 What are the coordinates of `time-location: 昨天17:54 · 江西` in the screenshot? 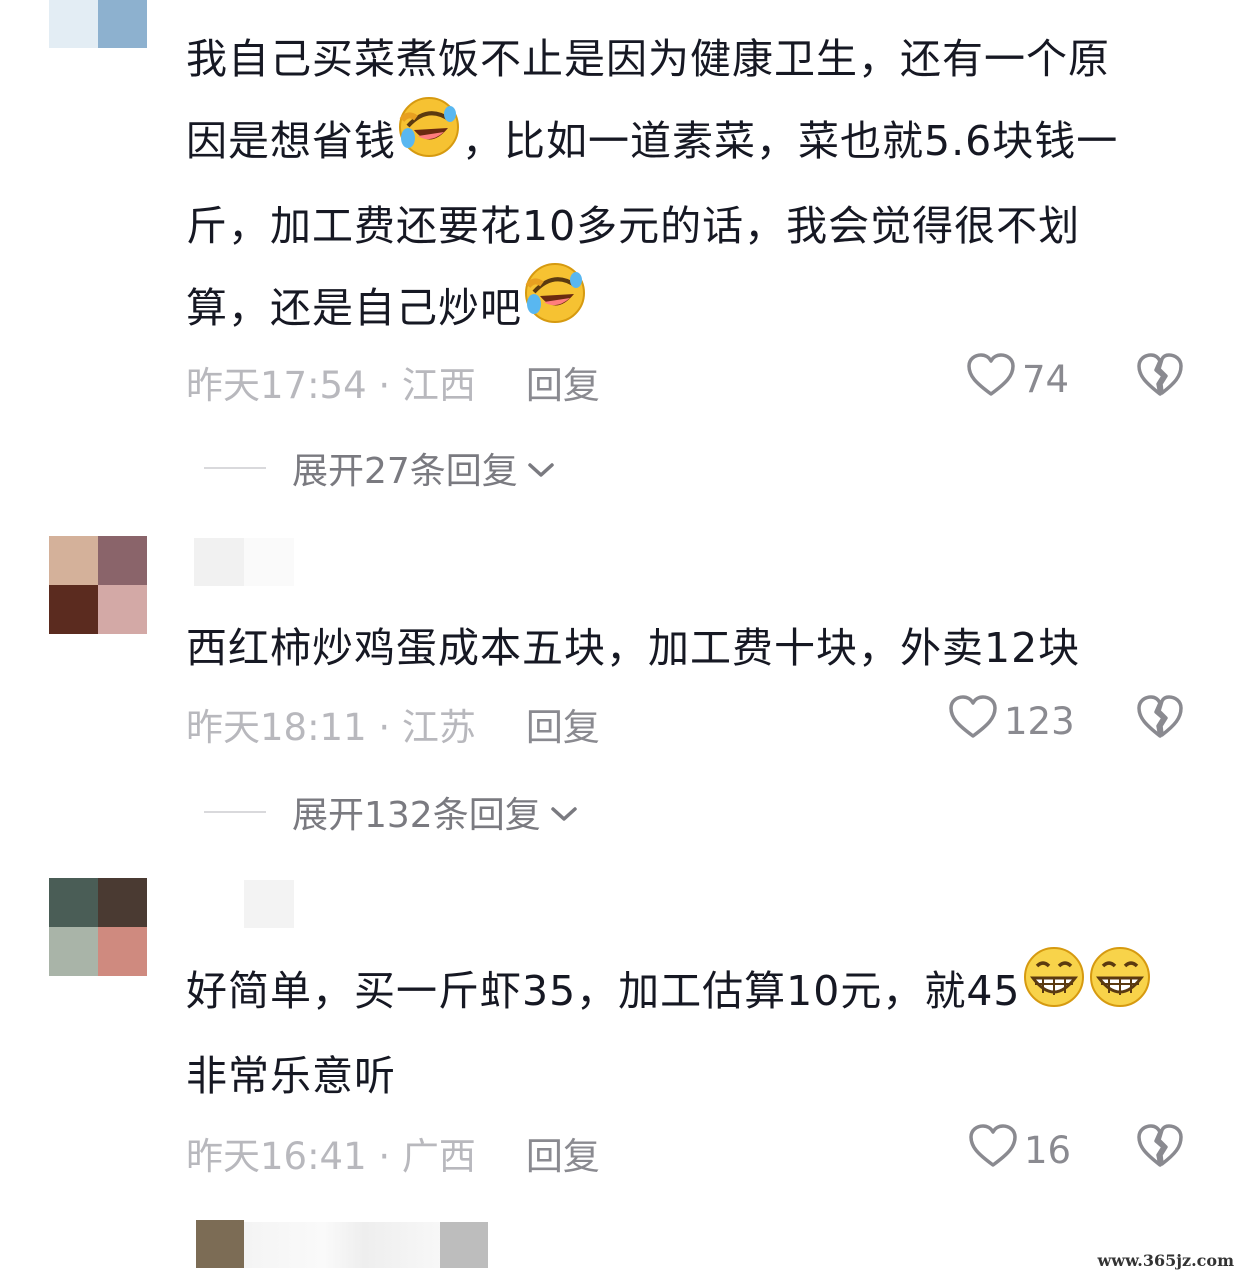 It's located at (331, 385).